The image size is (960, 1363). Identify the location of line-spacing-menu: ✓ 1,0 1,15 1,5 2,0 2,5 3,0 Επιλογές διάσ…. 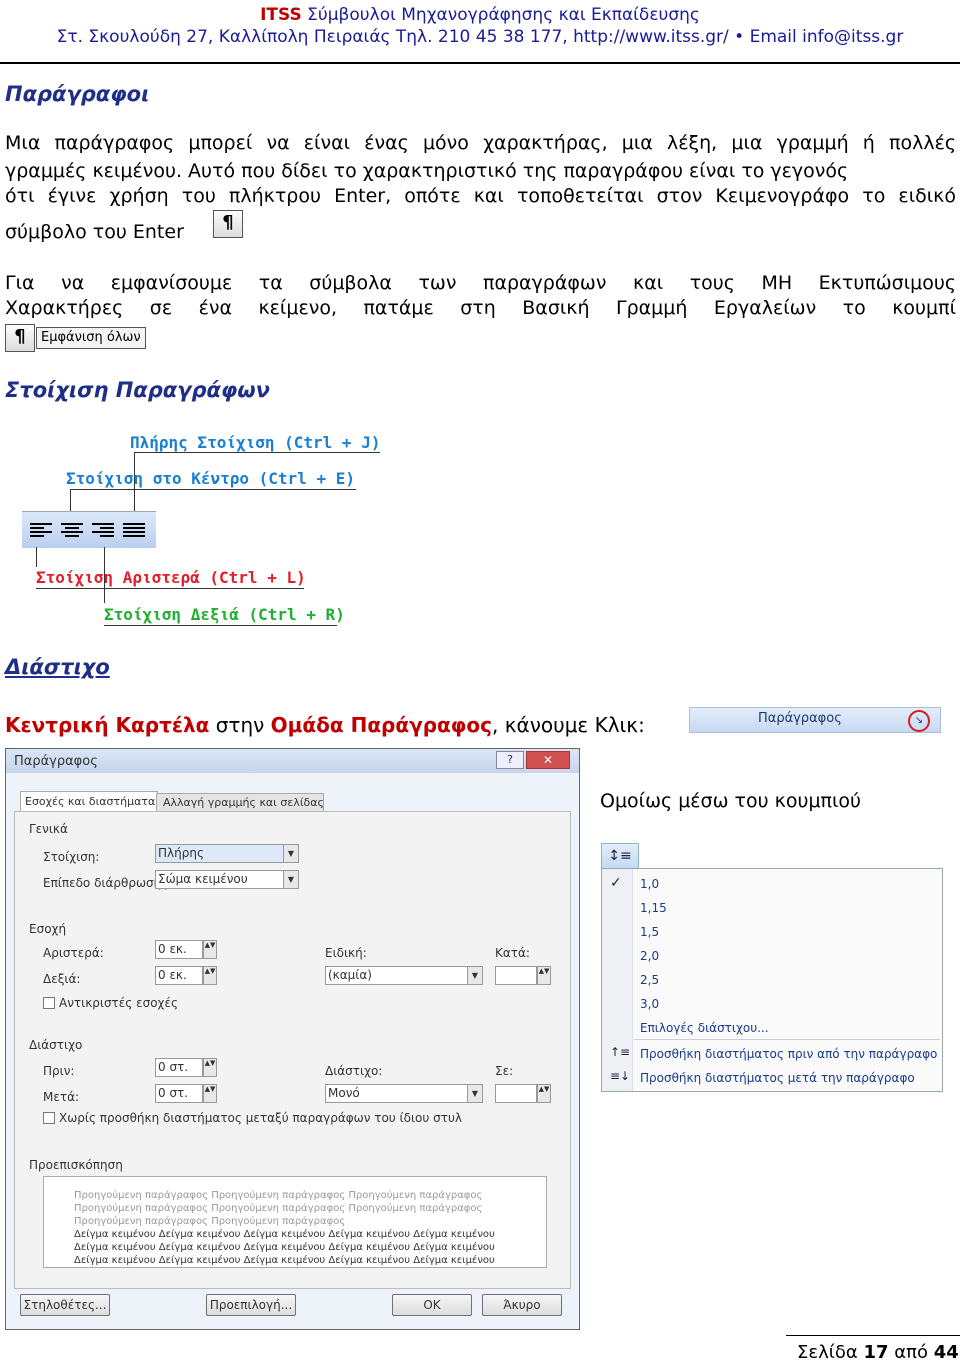
(772, 980).